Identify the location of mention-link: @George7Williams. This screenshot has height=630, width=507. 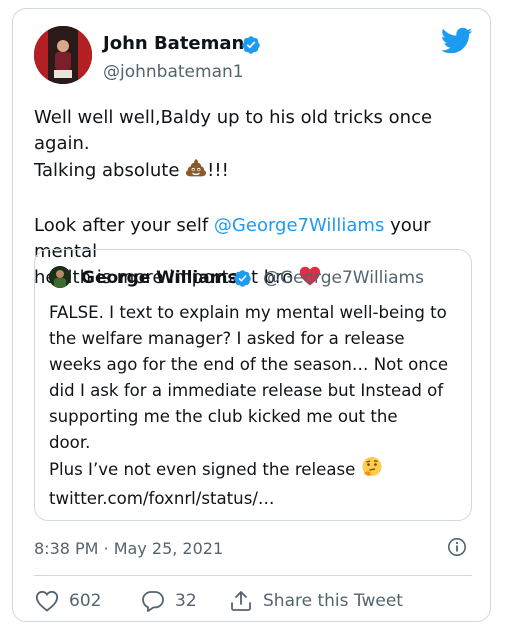
(299, 225).